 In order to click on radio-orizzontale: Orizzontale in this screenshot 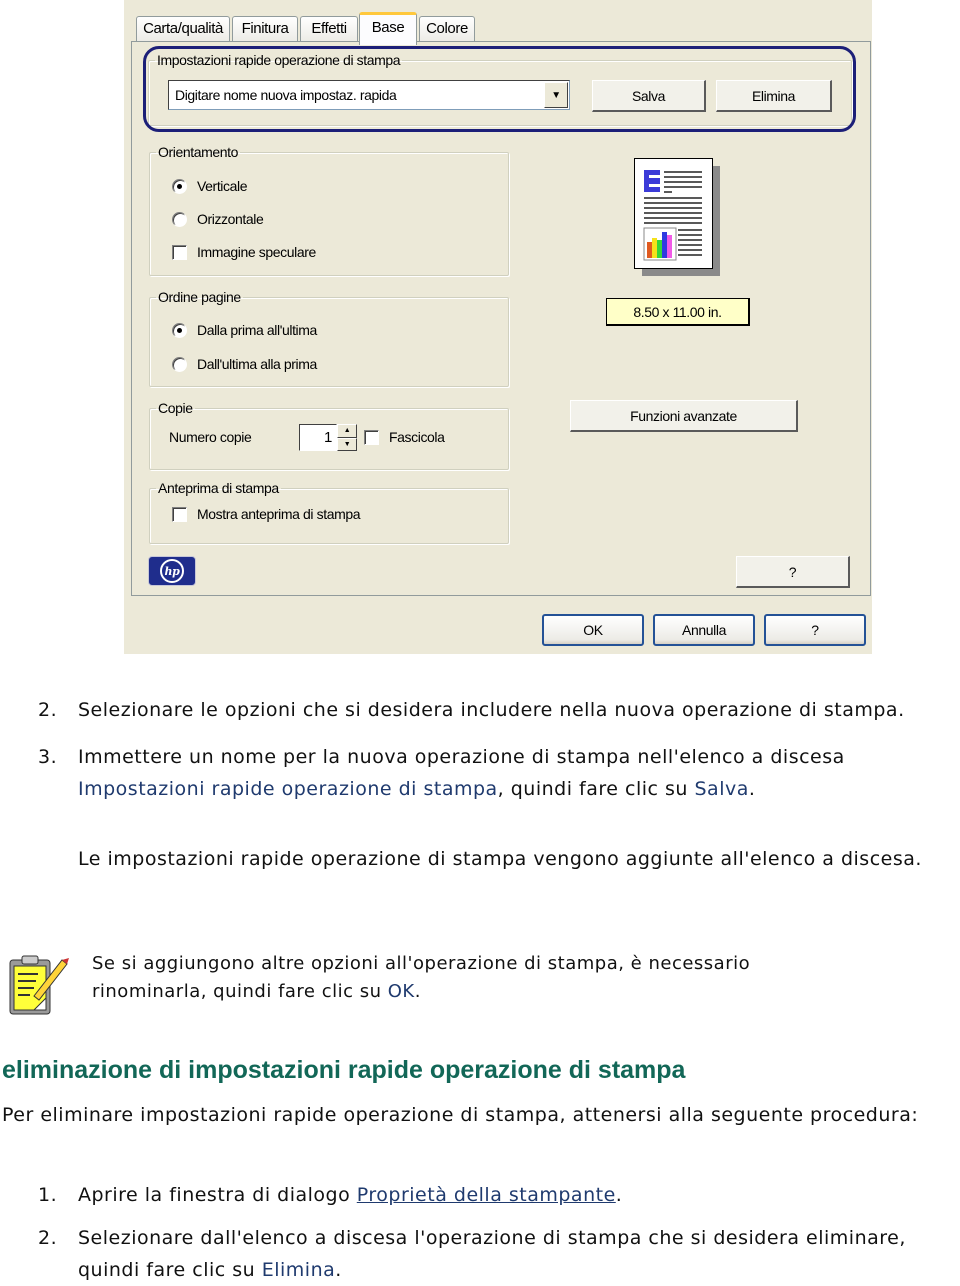, I will do `click(218, 219)`.